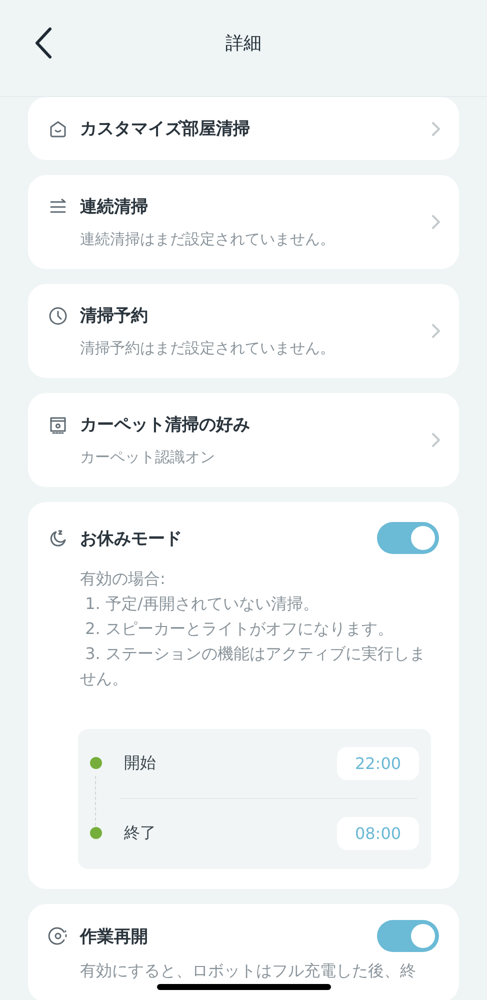 Image resolution: width=487 pixels, height=1000 pixels. Describe the element at coordinates (58, 316) in the screenshot. I see `clock-icon` at that location.